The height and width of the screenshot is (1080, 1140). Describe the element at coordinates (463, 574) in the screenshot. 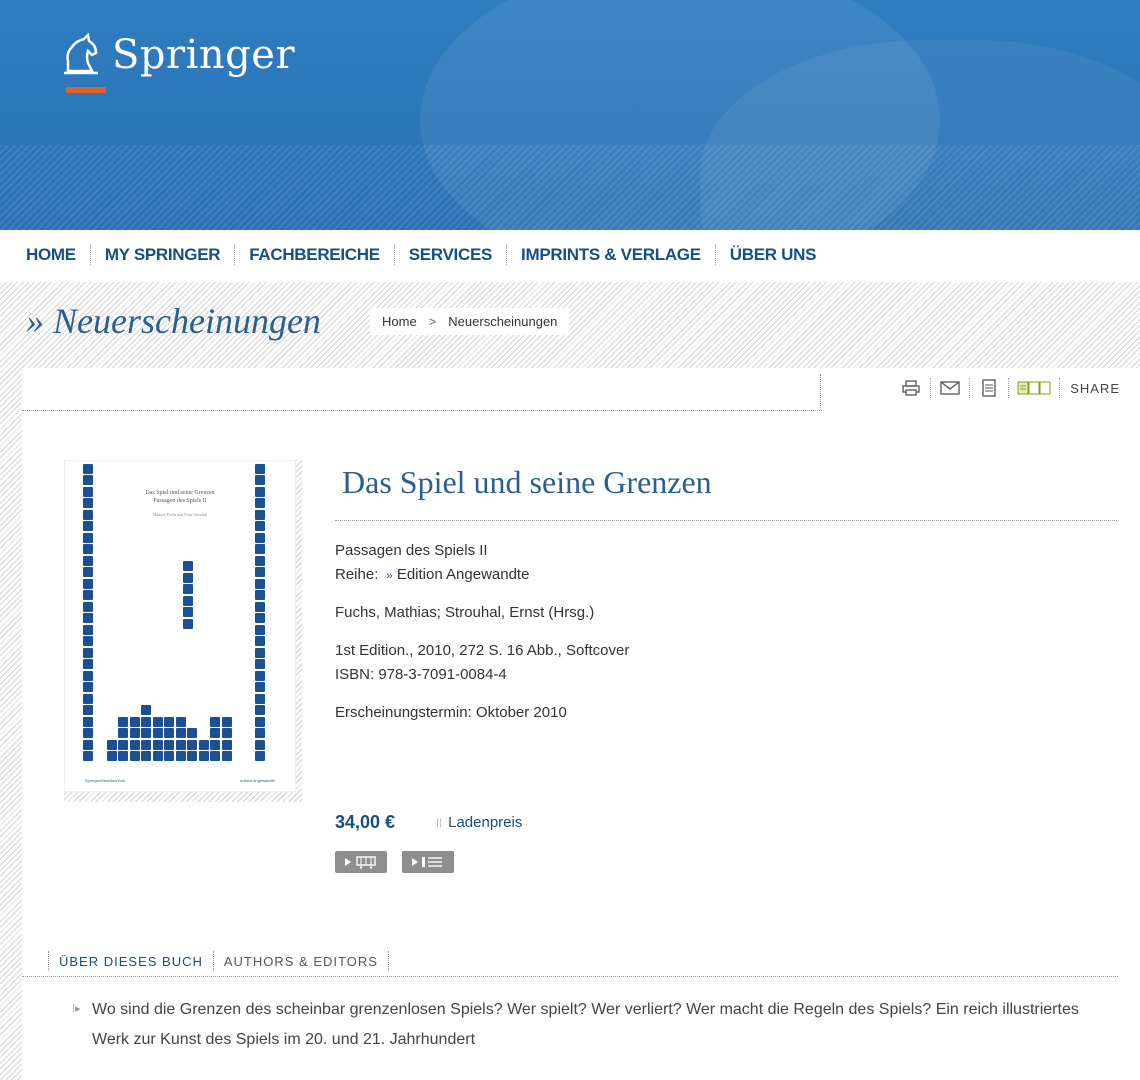

I see `series-link: Edition Angewandte` at that location.